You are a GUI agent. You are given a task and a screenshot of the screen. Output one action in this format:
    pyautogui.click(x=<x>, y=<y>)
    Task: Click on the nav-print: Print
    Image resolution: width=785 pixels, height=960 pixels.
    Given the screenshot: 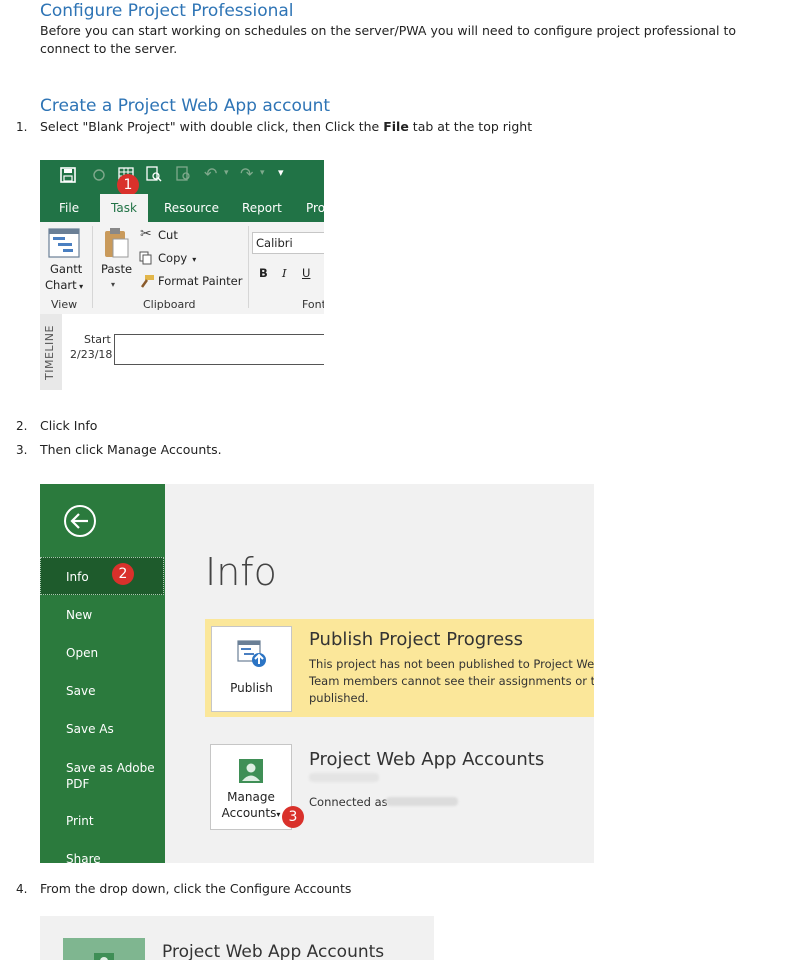 What is the action you would take?
    pyautogui.click(x=80, y=821)
    